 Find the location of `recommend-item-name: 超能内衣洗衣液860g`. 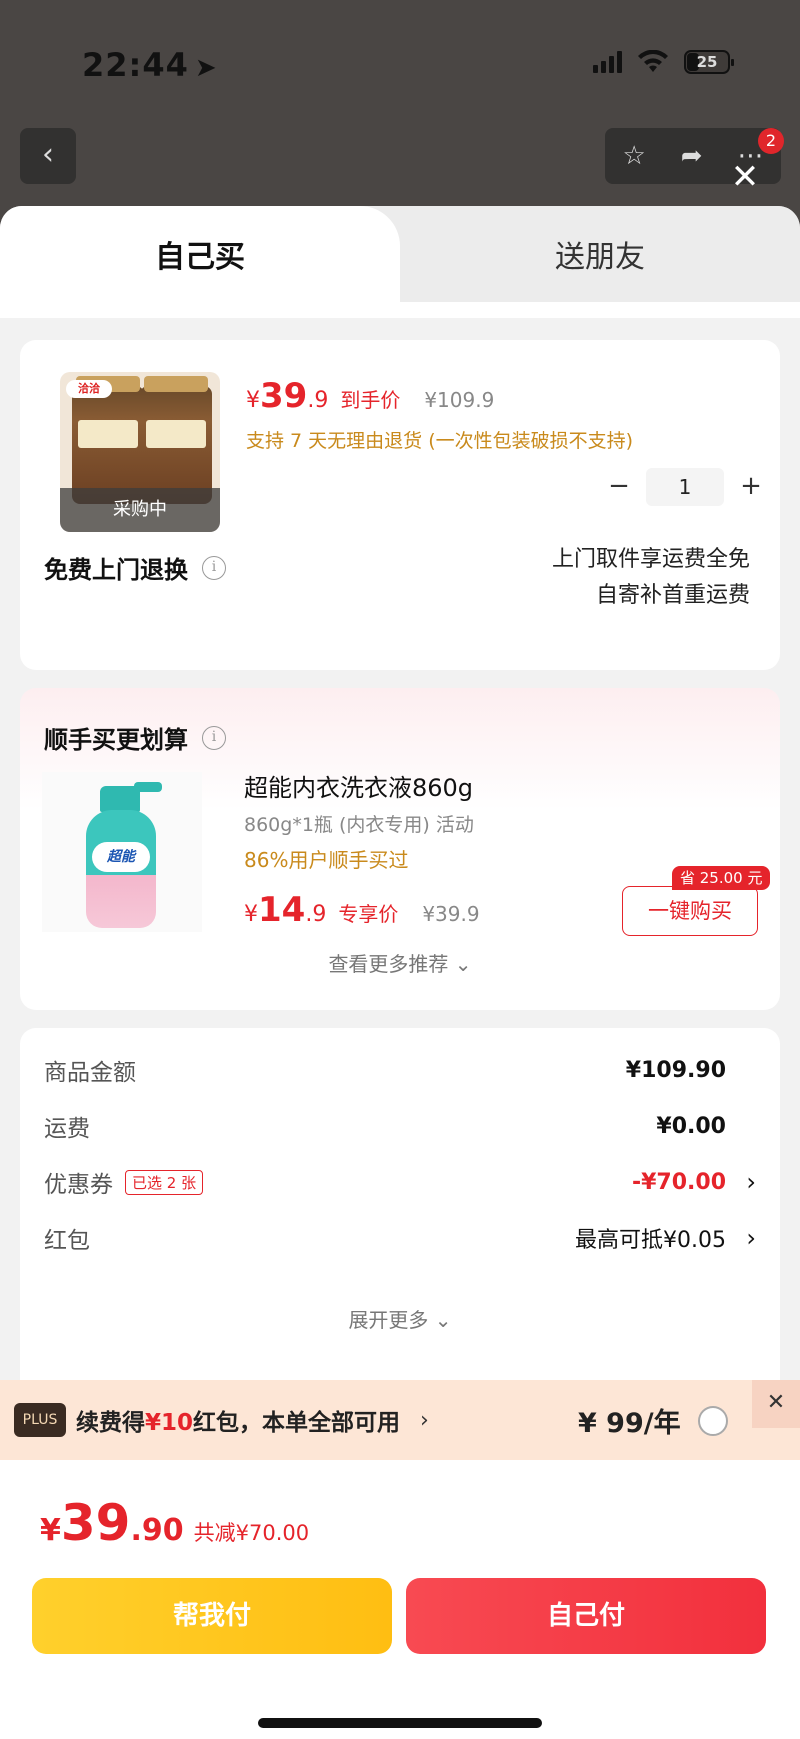

recommend-item-name: 超能内衣洗衣液860g is located at coordinates (358, 785).